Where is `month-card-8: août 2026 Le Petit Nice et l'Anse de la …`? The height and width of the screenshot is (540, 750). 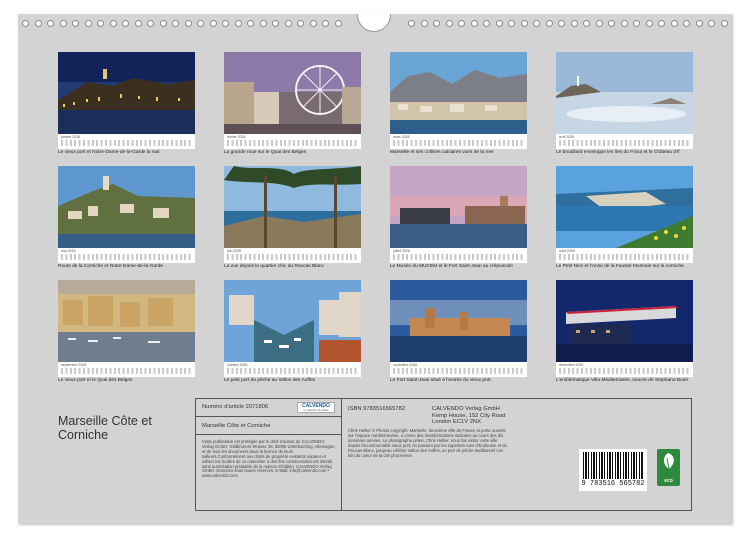 month-card-8: août 2026 Le Petit Nice et l'Anse de la … is located at coordinates (624, 225).